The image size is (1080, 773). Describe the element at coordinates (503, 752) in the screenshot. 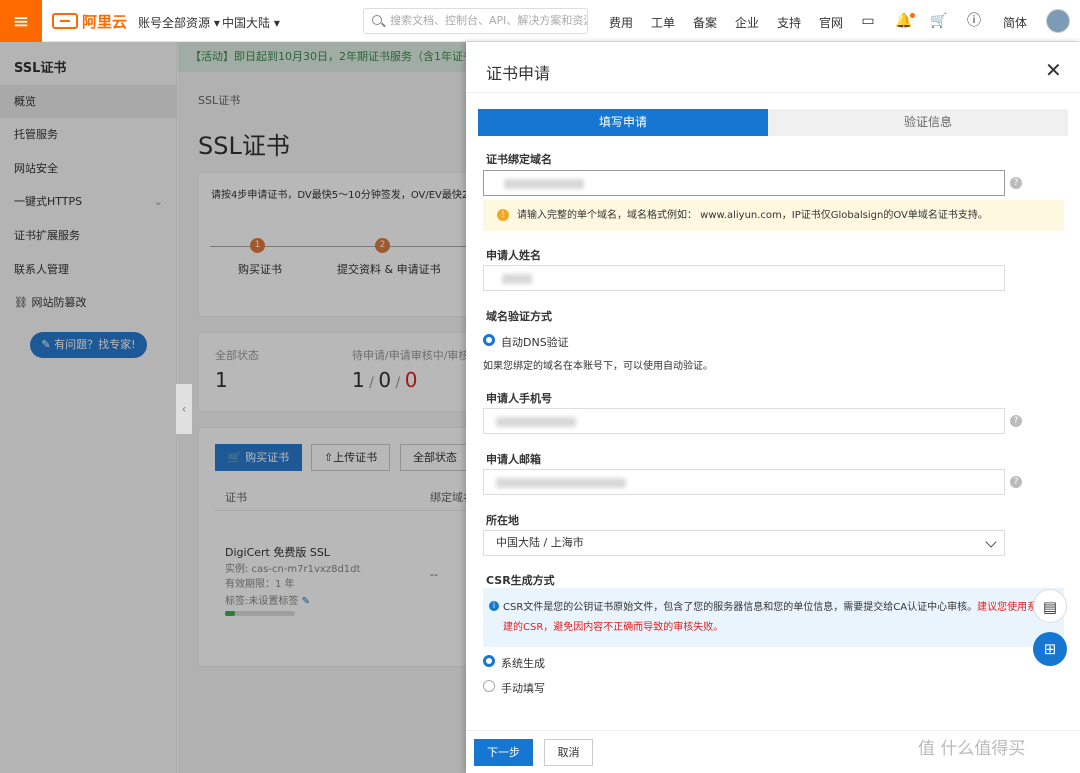

I see `next-button: 下一步` at that location.